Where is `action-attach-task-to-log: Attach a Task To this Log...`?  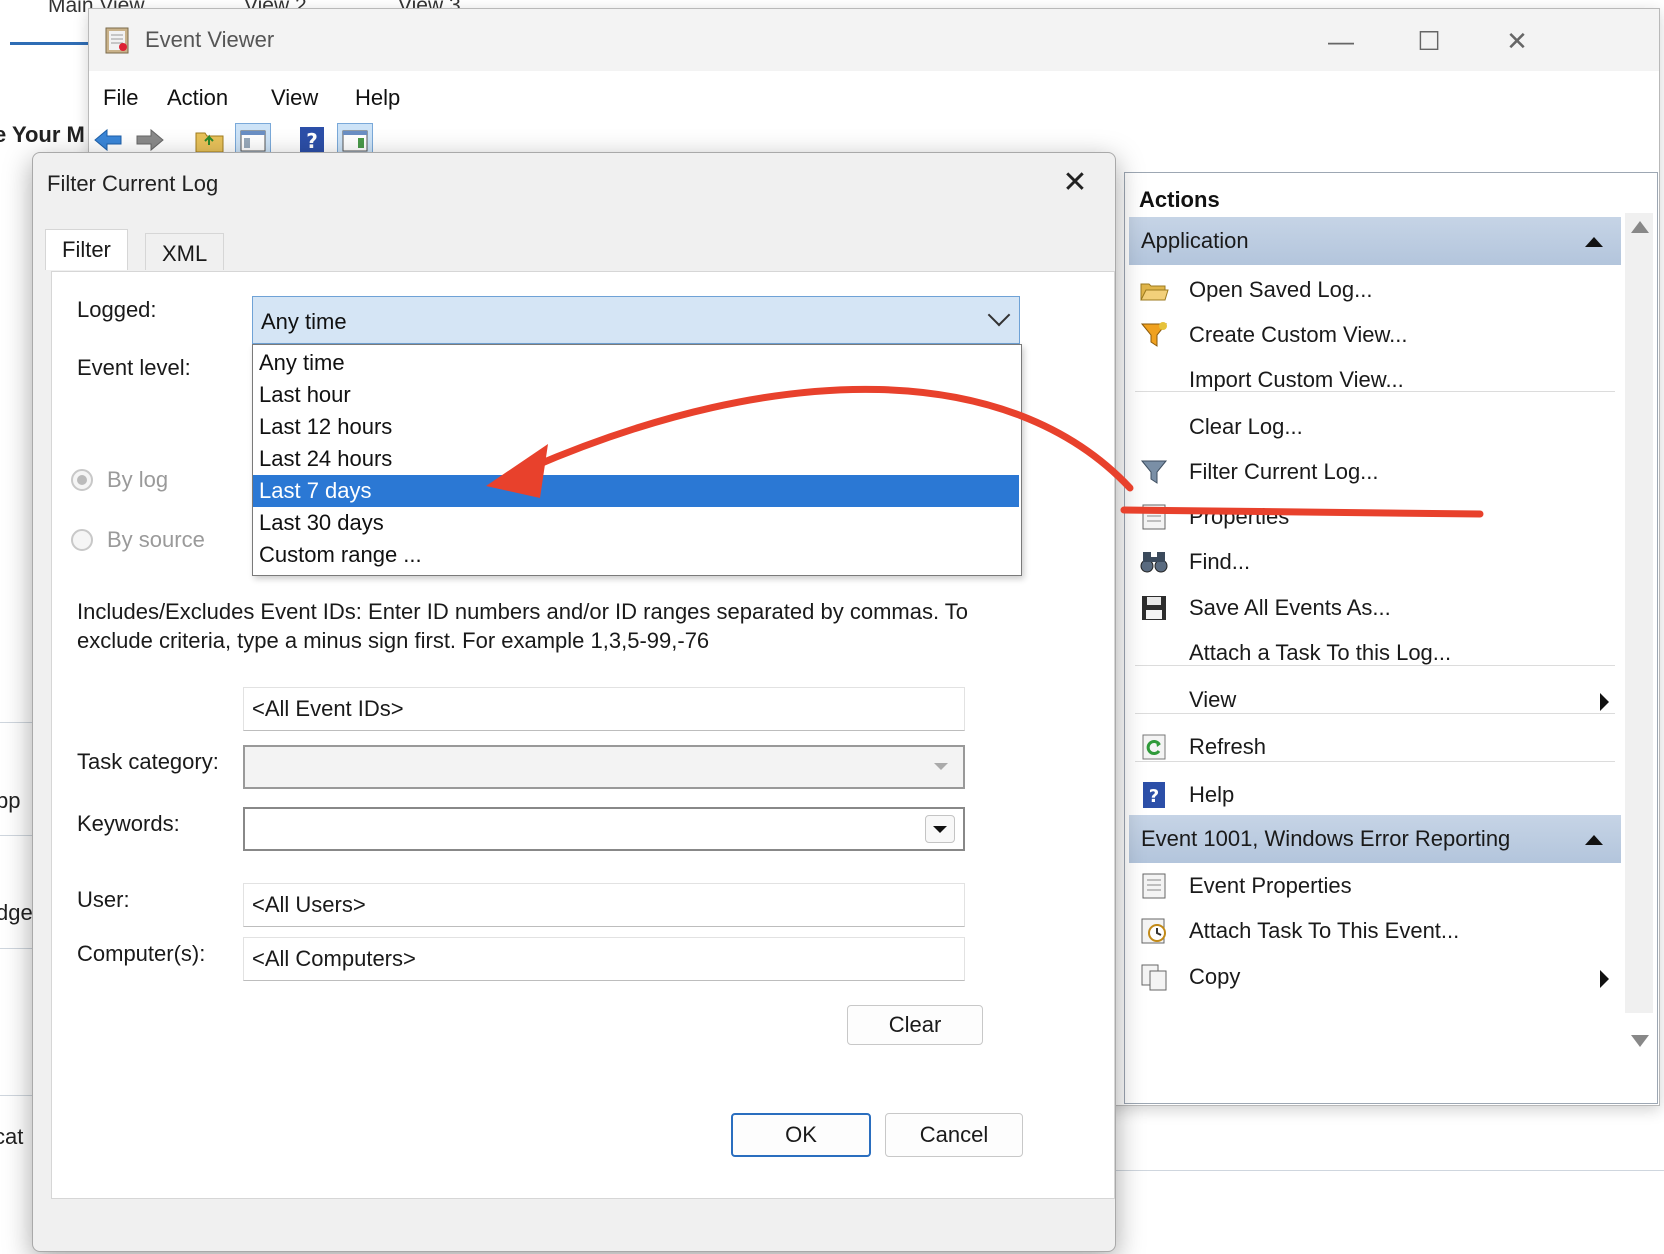 action-attach-task-to-log: Attach a Task To this Log... is located at coordinates (1378, 653).